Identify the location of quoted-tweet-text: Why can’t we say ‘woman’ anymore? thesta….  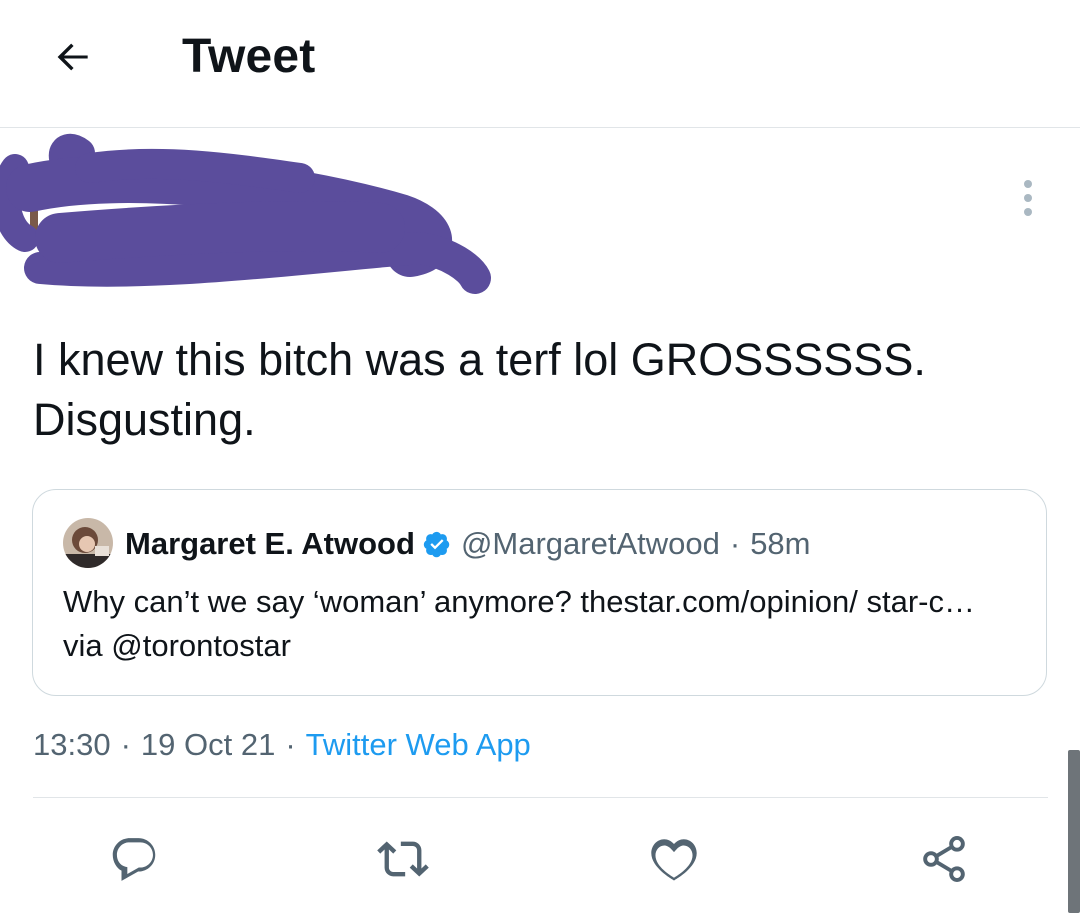
(519, 623).